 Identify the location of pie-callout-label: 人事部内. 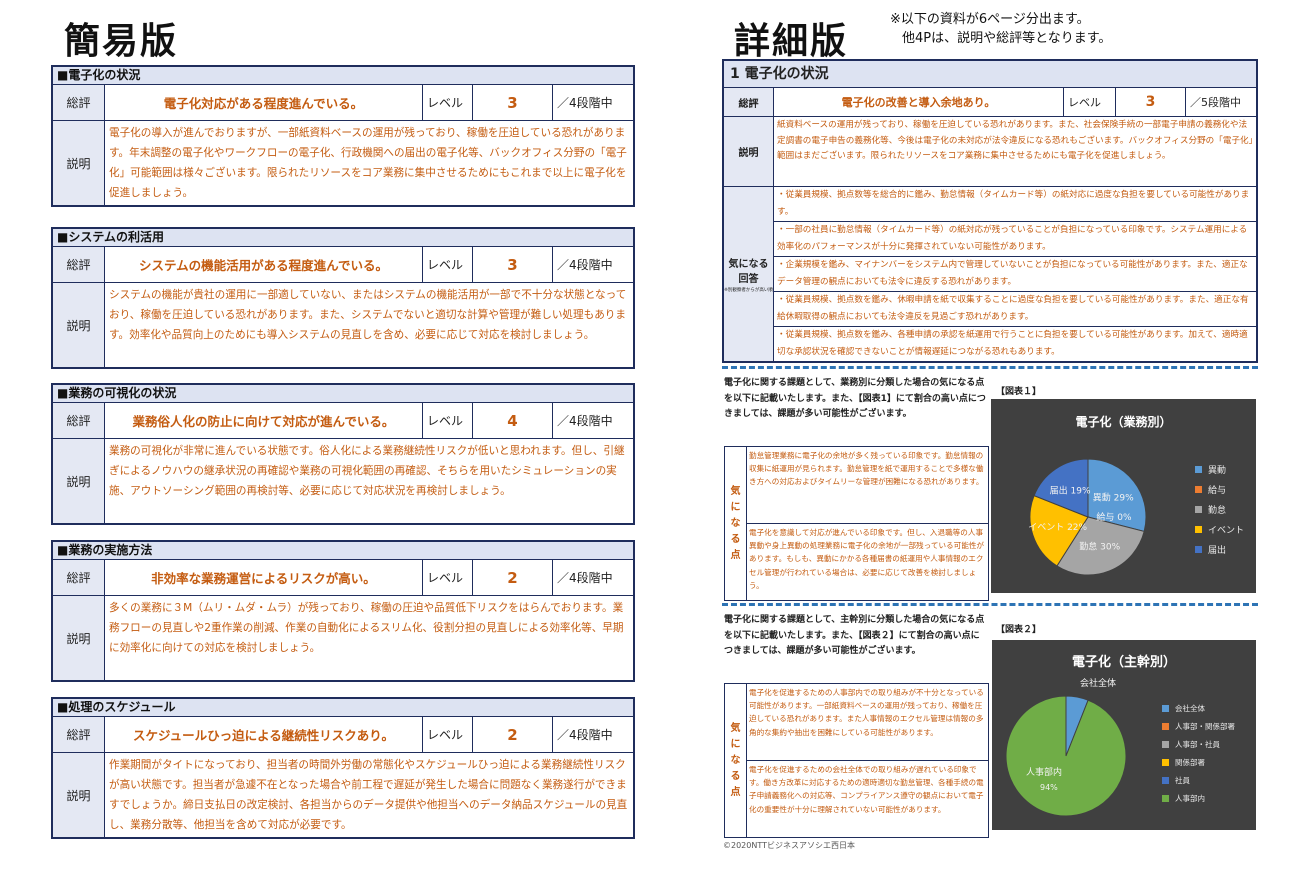
(1044, 772).